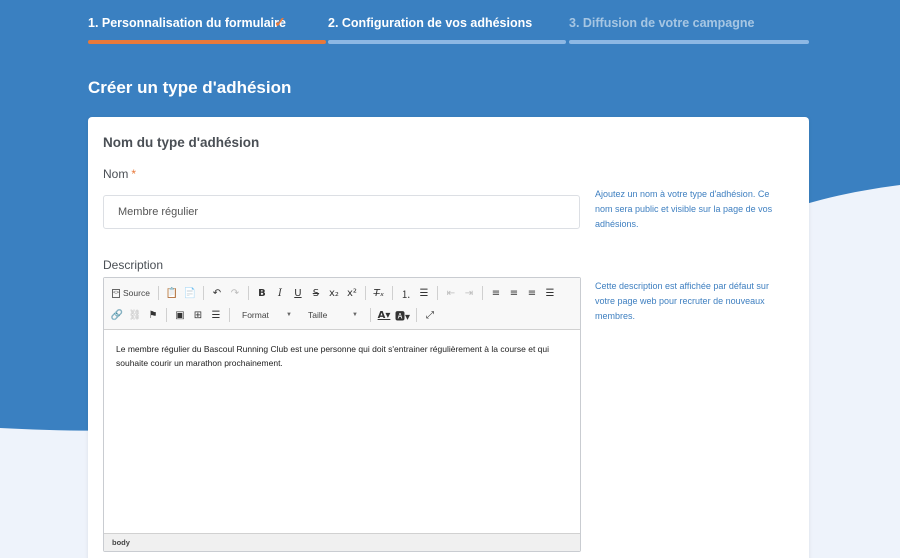 This screenshot has height=558, width=900. Describe the element at coordinates (207, 42) in the screenshot. I see `step-1-progress-bar` at that location.